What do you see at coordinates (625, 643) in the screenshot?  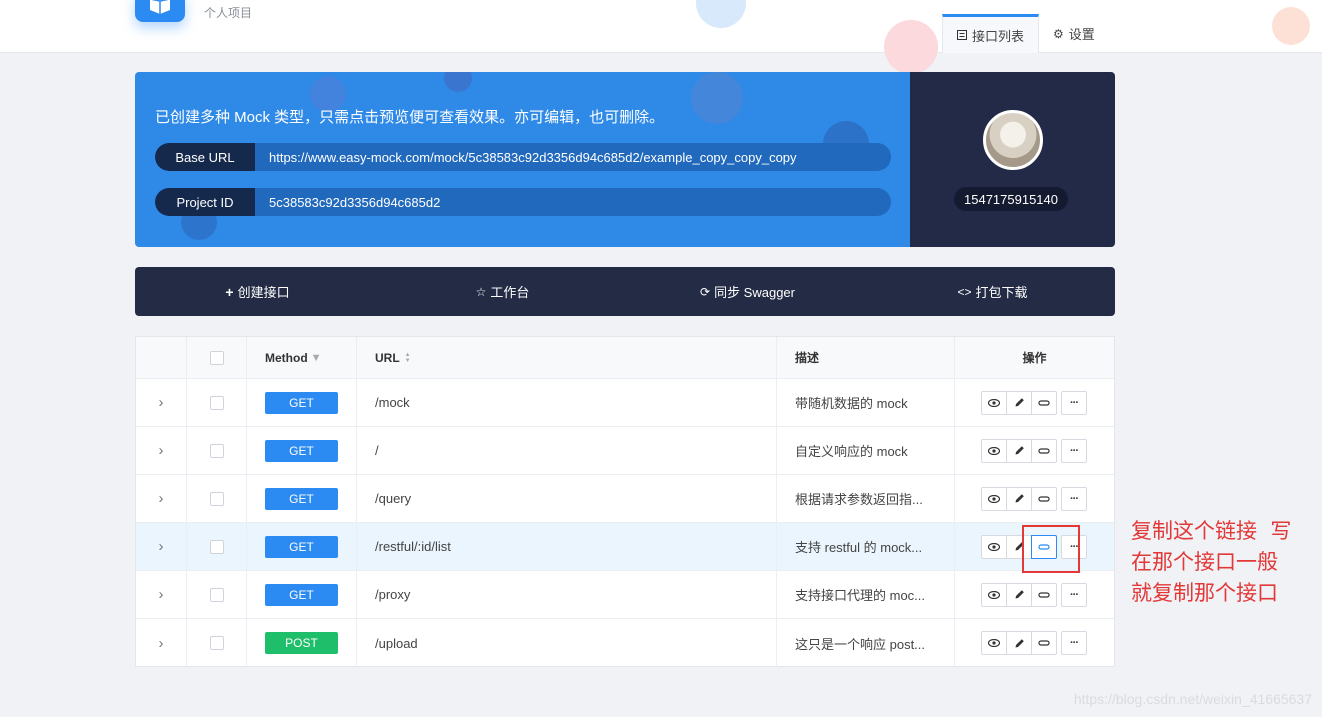 I see `table-row: › POST/upload 这只是一个响应 post... ···` at bounding box center [625, 643].